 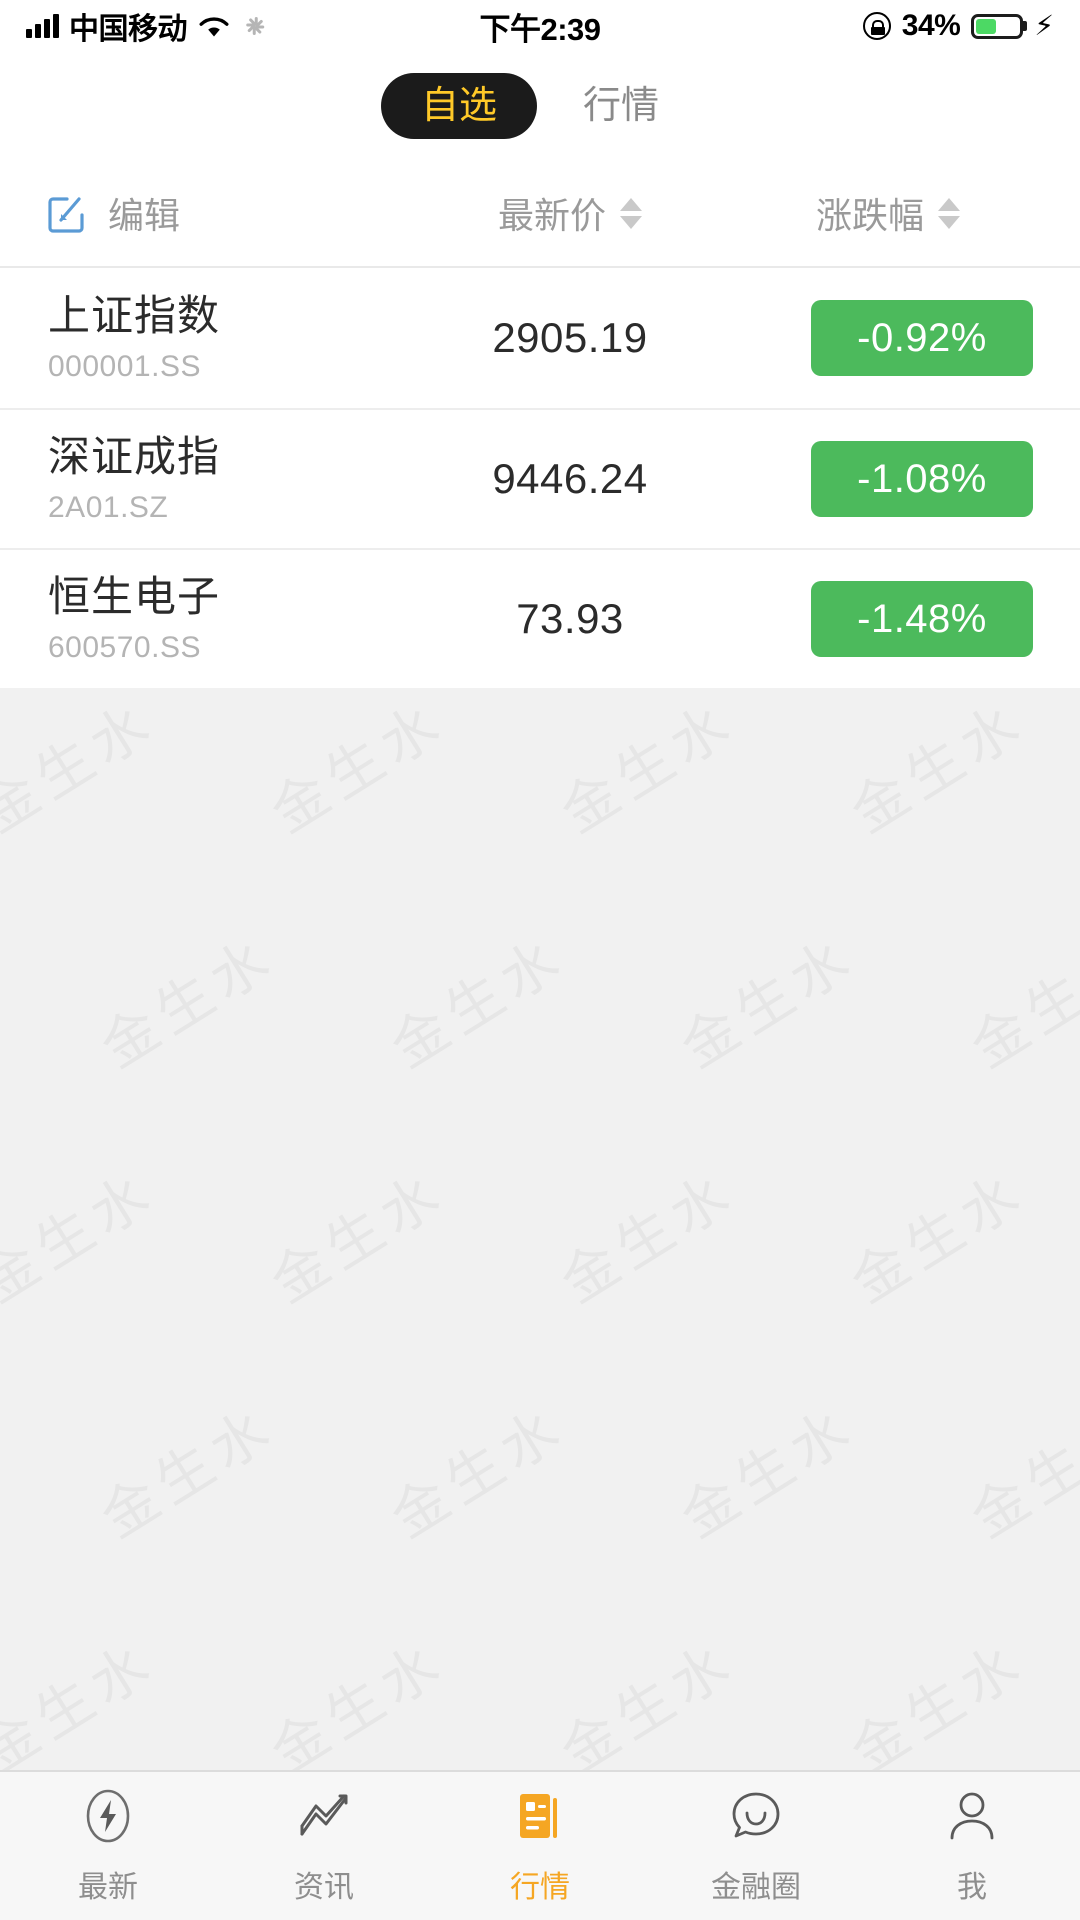 I want to click on status-badge: -1.48%, so click(x=922, y=619).